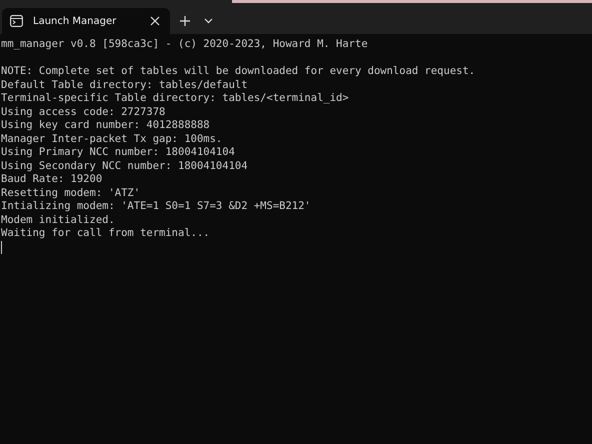  I want to click on terminal-line: Manager Inter-packet Tx gap: 100ms., so click(112, 139).